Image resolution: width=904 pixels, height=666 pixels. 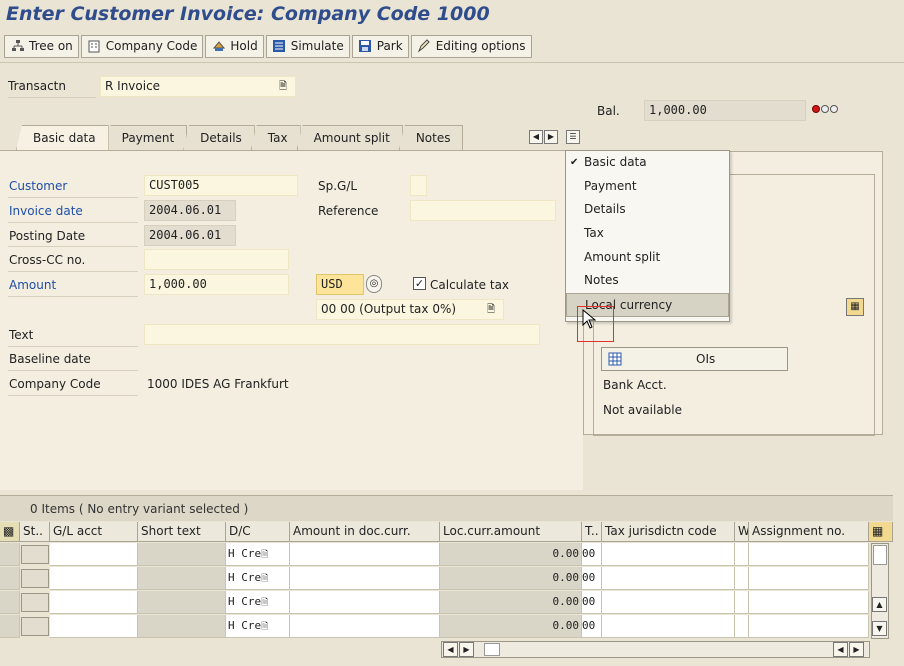 What do you see at coordinates (216, 284) in the screenshot?
I see `amount-field: 1,000.00` at bounding box center [216, 284].